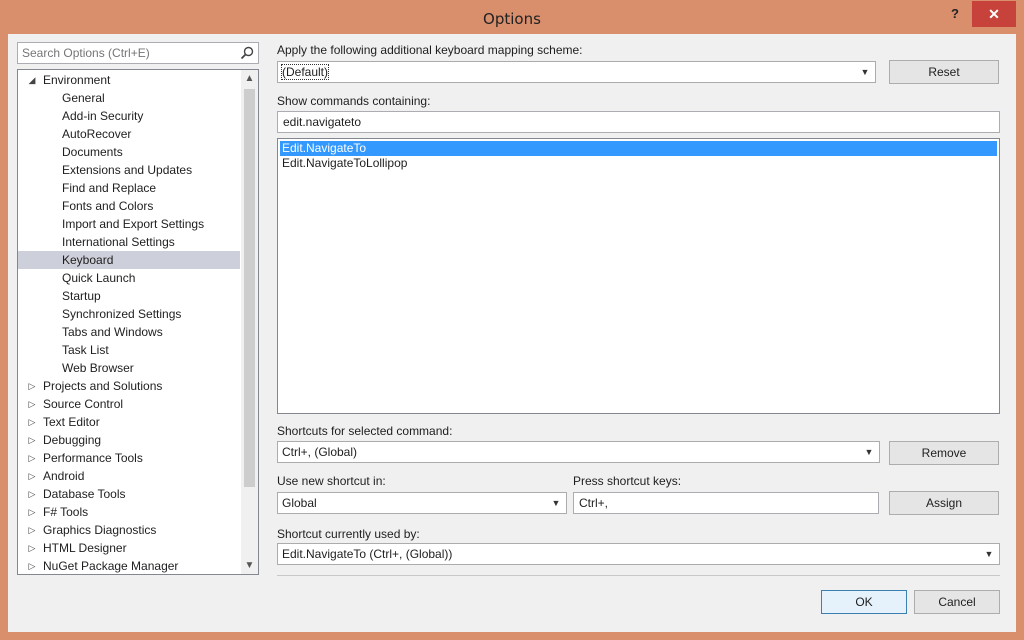 Image resolution: width=1024 pixels, height=640 pixels. I want to click on tree-item: Find and Replace, so click(129, 188).